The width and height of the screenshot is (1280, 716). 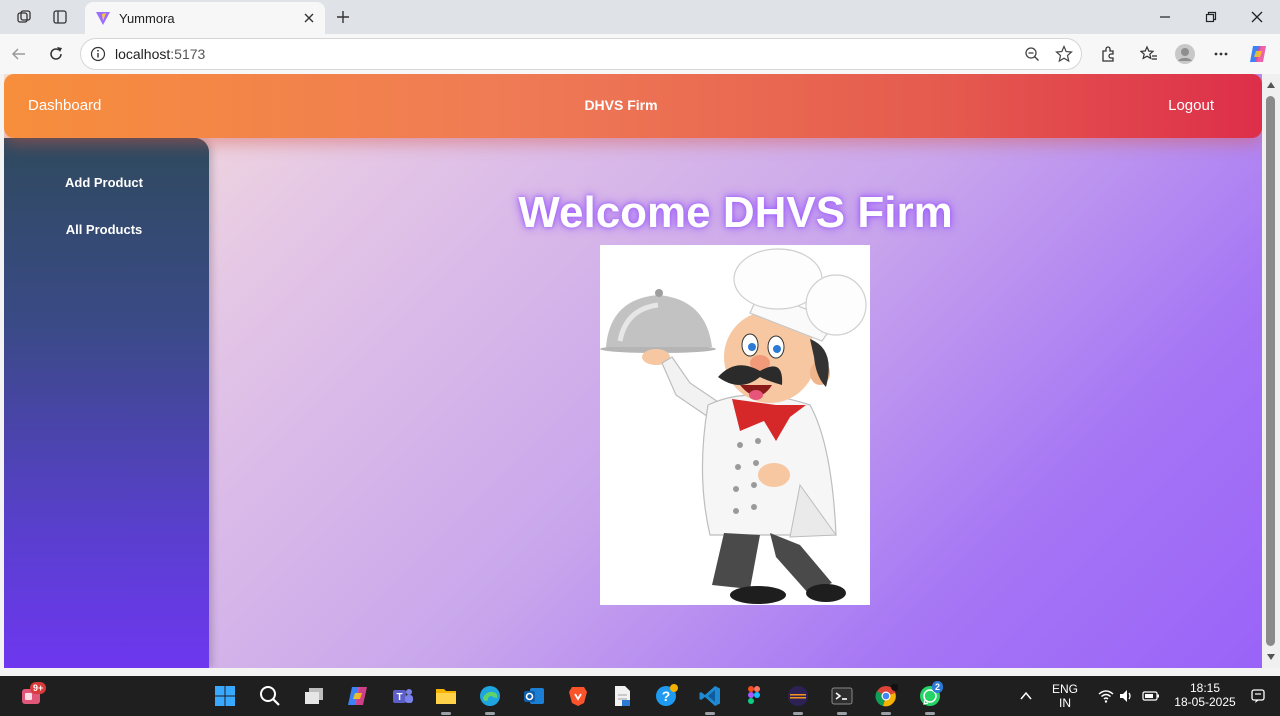 What do you see at coordinates (710, 698) in the screenshot?
I see `vscode-icon` at bounding box center [710, 698].